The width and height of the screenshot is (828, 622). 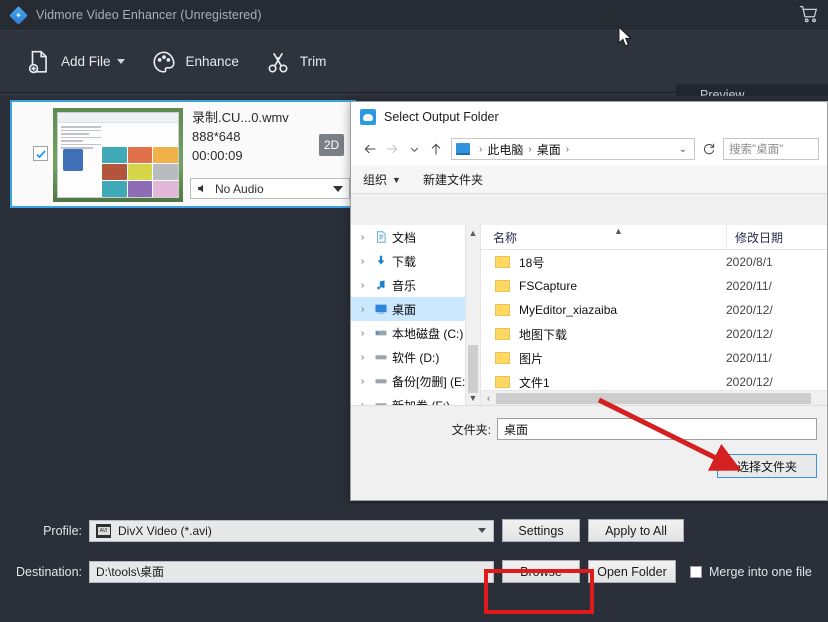 What do you see at coordinates (383, 333) in the screenshot?
I see `system-drive-icon` at bounding box center [383, 333].